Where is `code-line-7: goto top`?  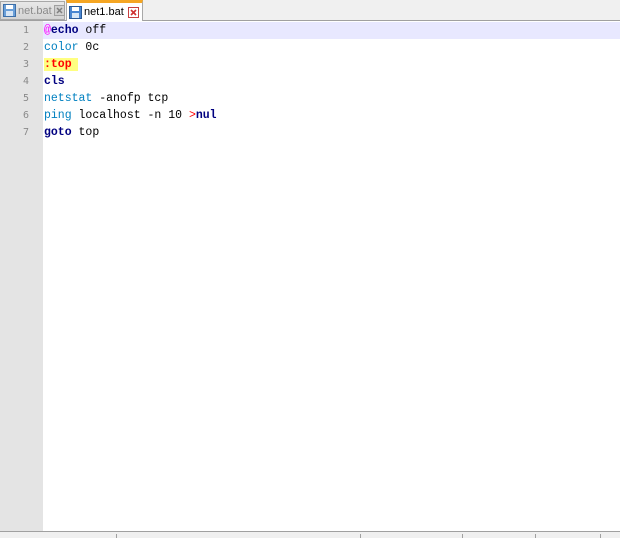
code-line-7: goto top is located at coordinates (71, 132).